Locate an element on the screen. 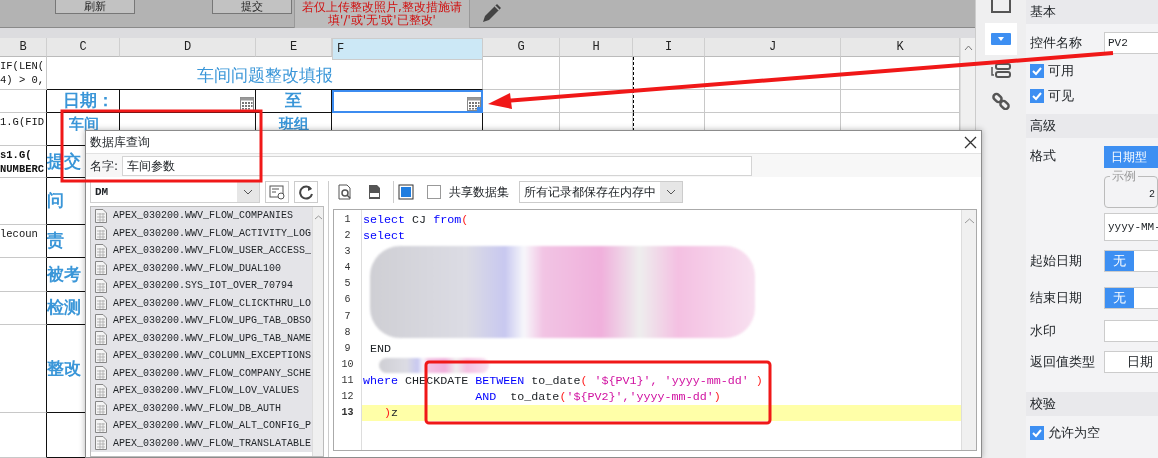  table-item: APEX_030200.WWV_FLOW_ALT_CONFIG_P is located at coordinates (201, 426).